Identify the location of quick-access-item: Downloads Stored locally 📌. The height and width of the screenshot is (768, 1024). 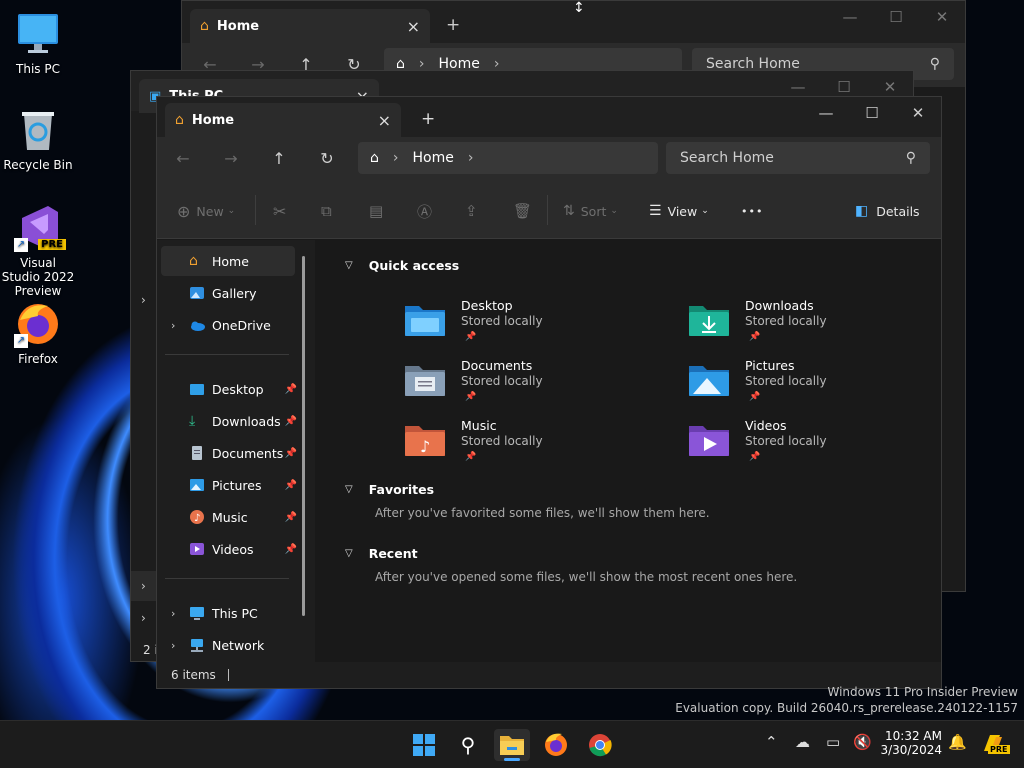
(817, 326).